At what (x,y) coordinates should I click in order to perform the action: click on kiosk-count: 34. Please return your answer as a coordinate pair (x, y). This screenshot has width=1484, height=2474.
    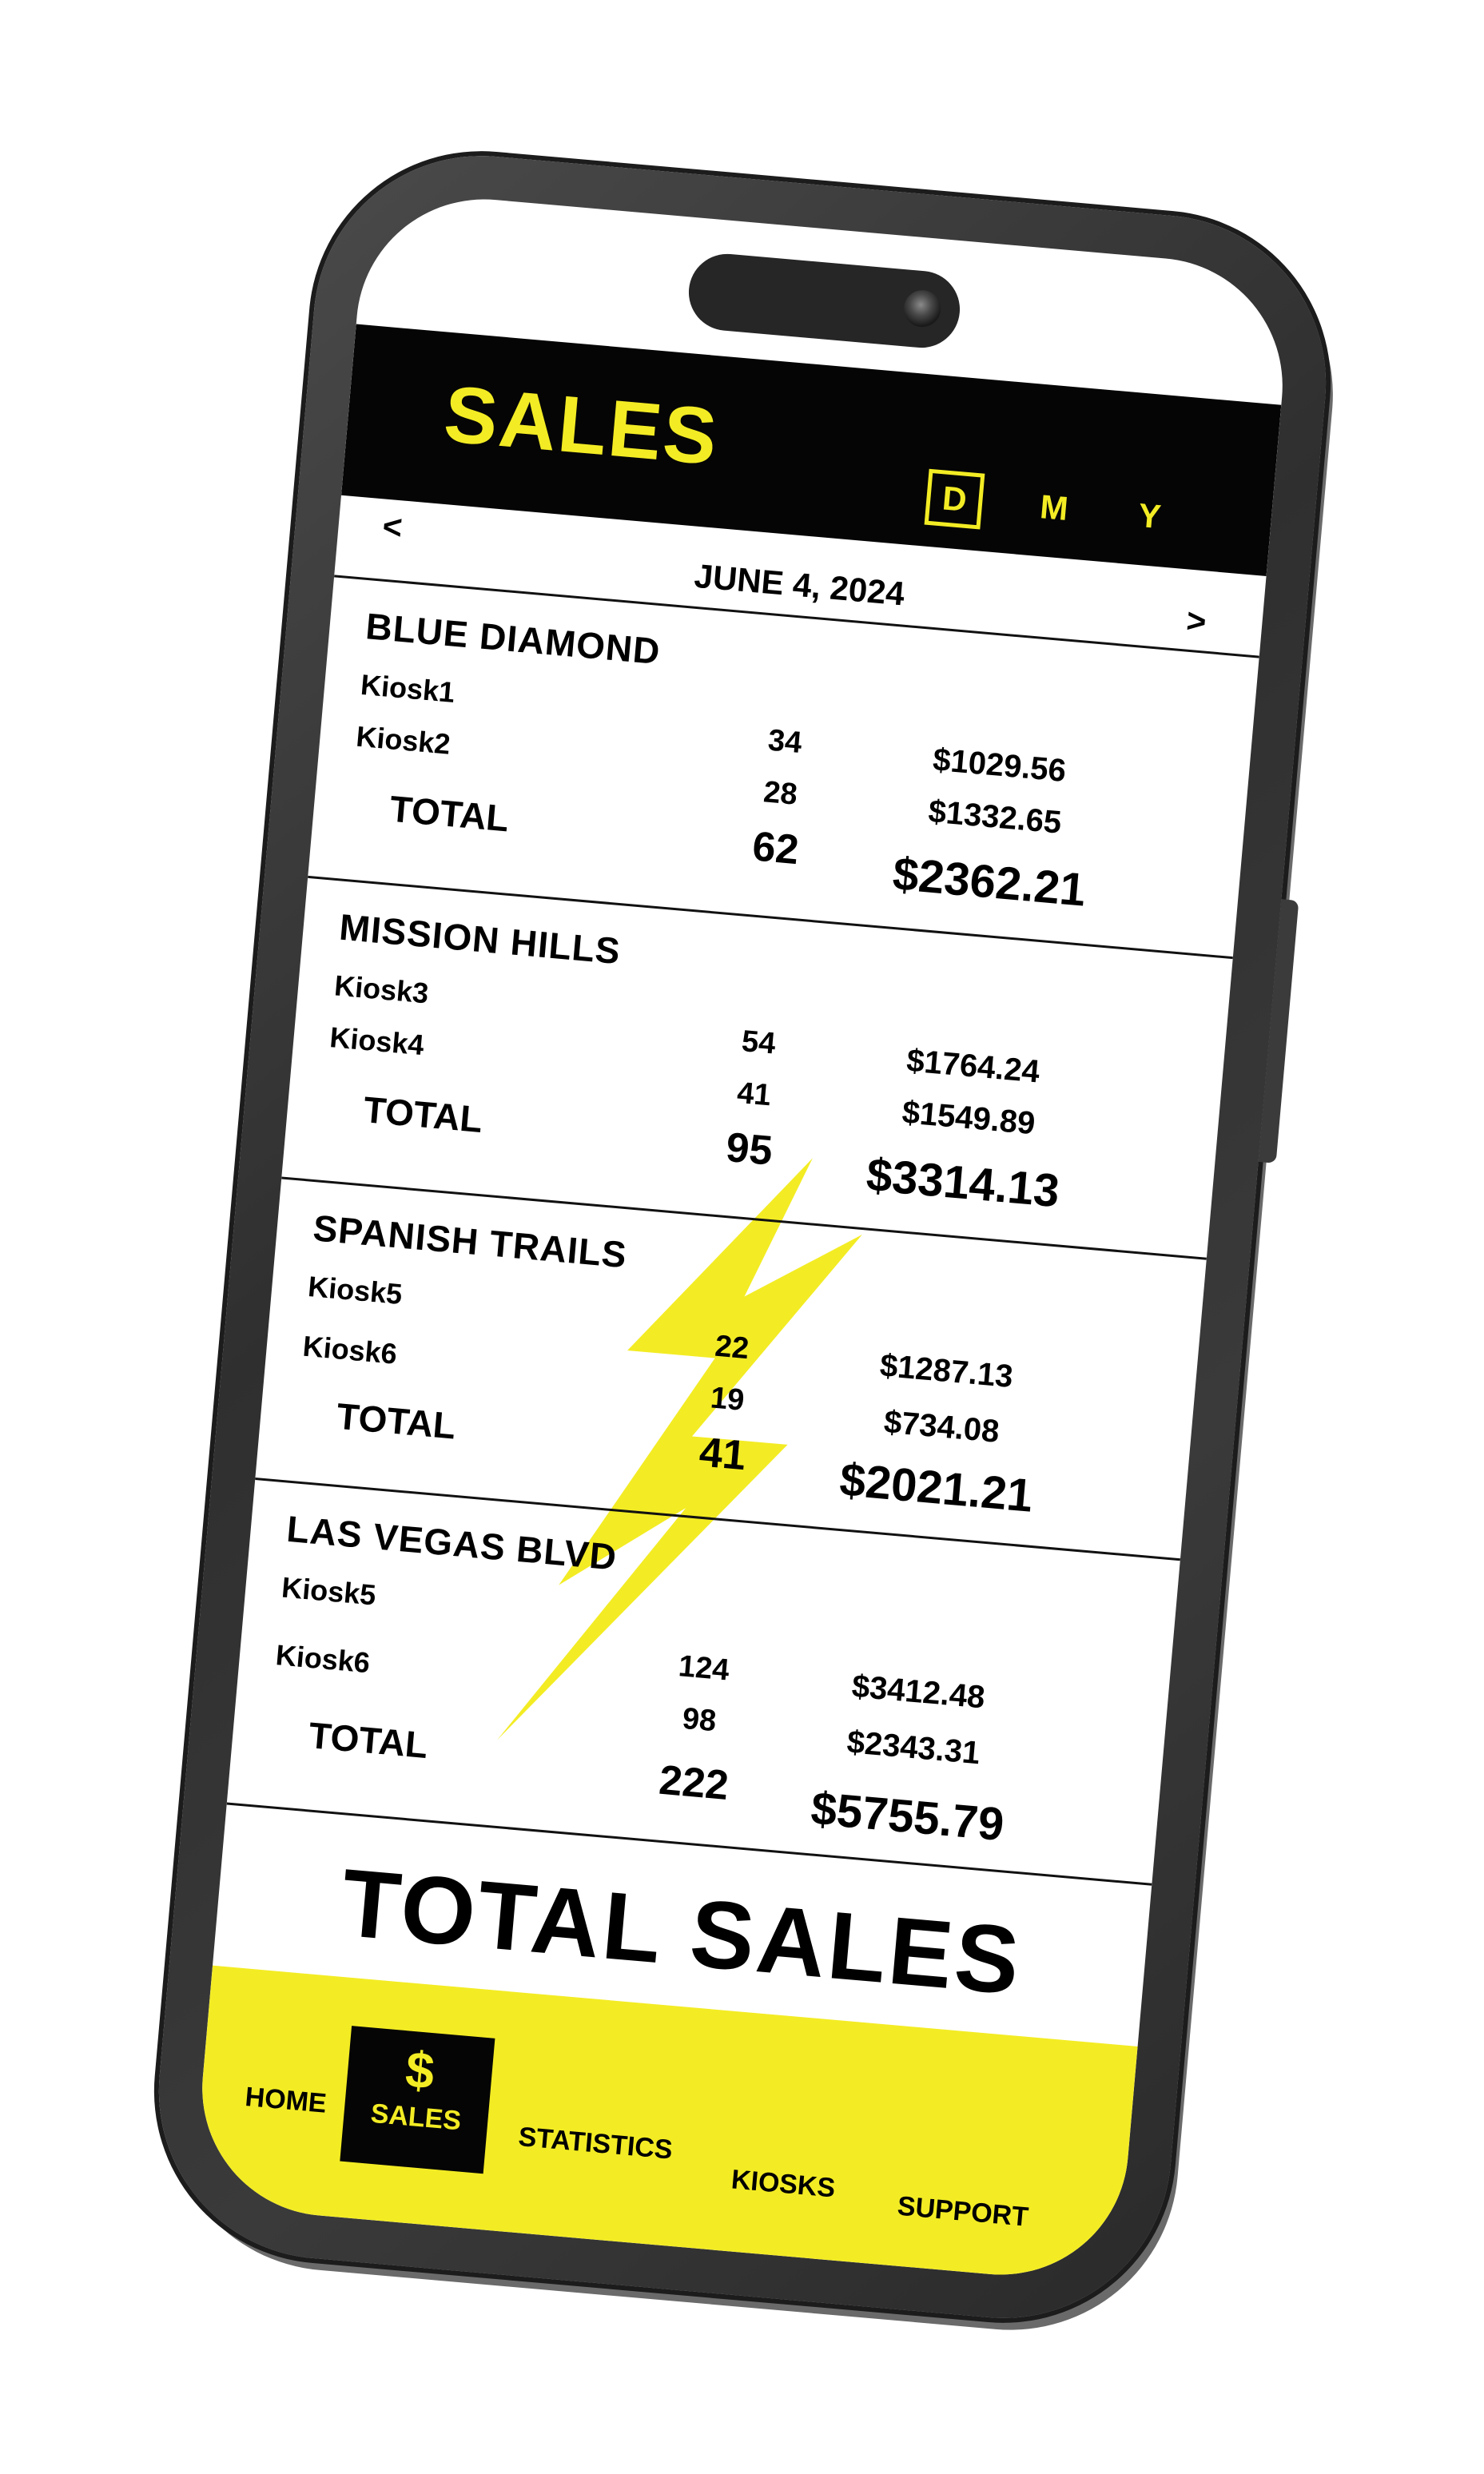
    Looking at the image, I should click on (784, 742).